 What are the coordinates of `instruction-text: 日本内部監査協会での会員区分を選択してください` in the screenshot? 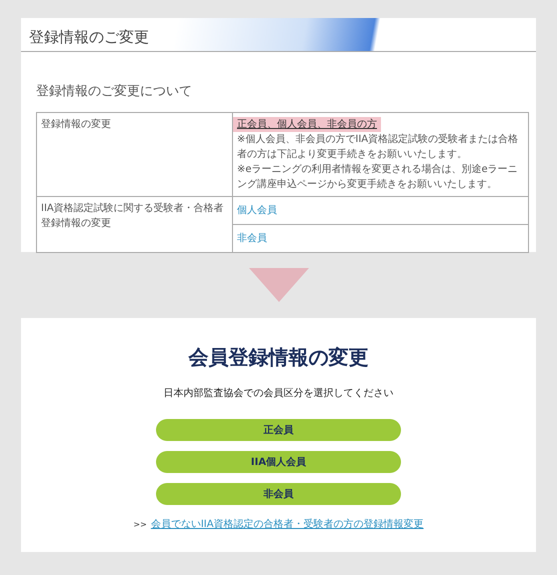 It's located at (279, 393).